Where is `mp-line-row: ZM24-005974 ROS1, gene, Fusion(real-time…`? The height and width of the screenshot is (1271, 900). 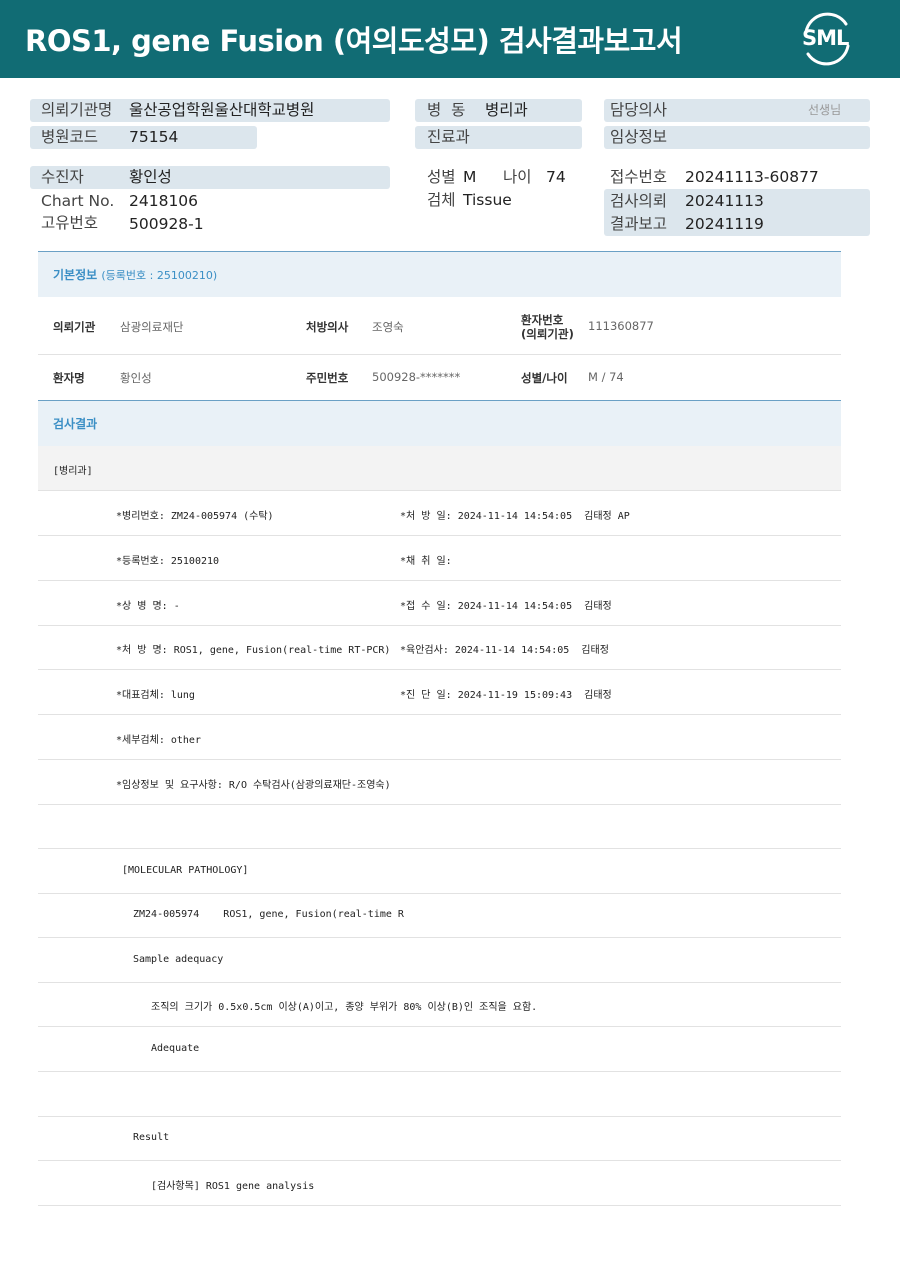 mp-line-row: ZM24-005974 ROS1, gene, Fusion(real-time… is located at coordinates (439, 915).